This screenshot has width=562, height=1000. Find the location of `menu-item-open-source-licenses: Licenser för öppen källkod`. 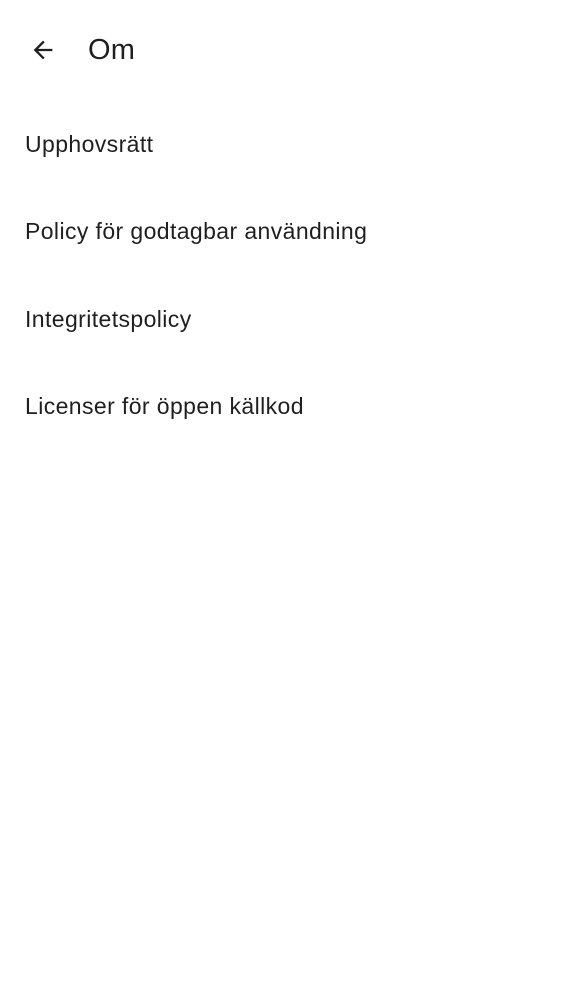

menu-item-open-source-licenses: Licenser för öppen källkod is located at coordinates (281, 407).